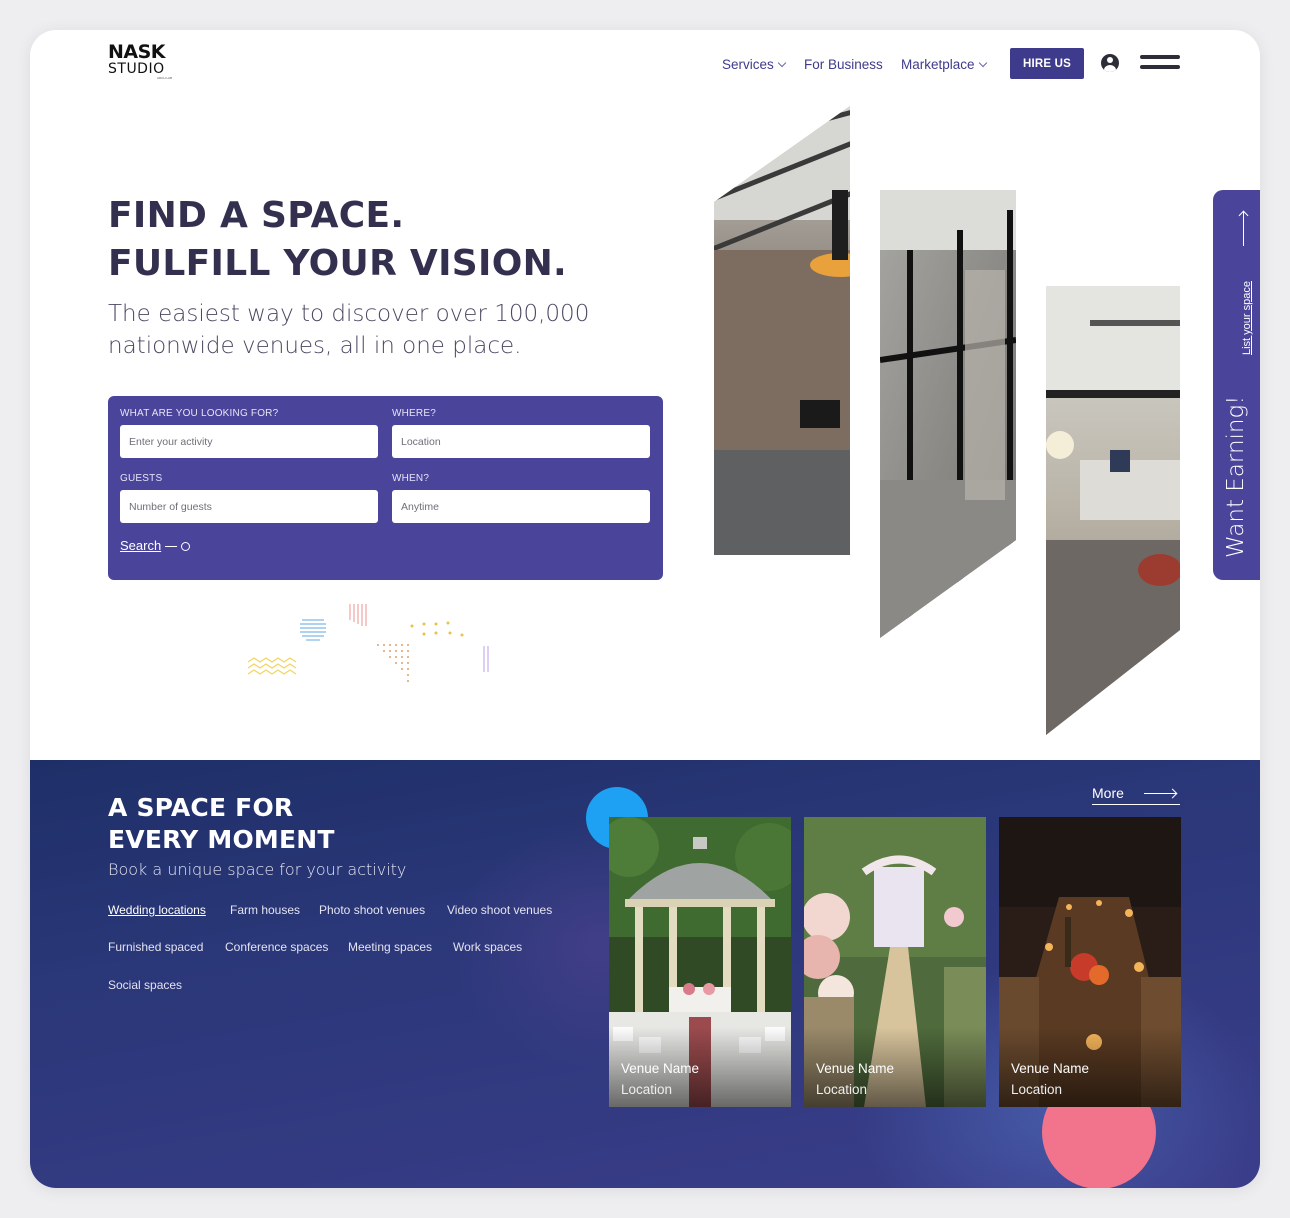  I want to click on more-link: More, so click(1136, 795).